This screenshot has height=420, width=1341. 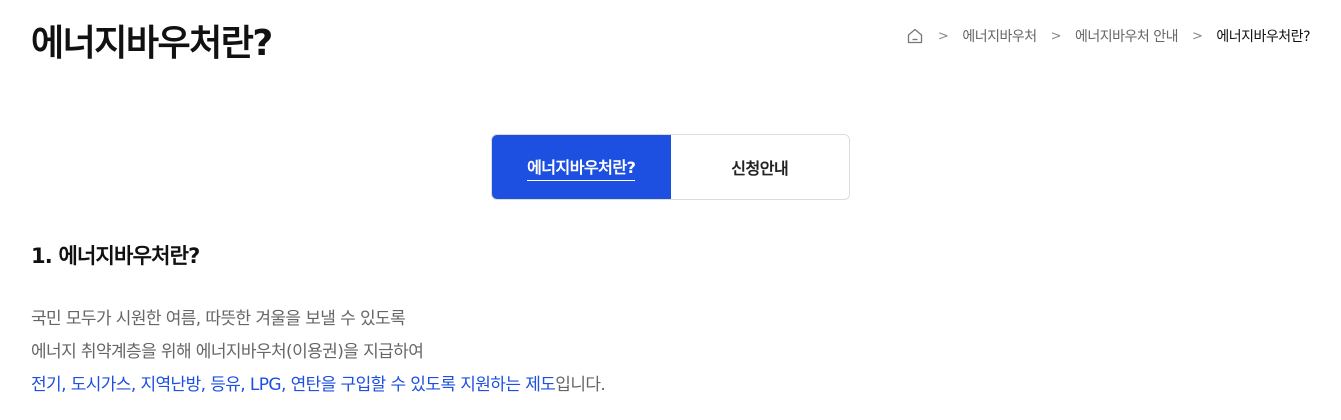 I want to click on tab-bar: 에너지바우처란? 신청안내, so click(x=670, y=167).